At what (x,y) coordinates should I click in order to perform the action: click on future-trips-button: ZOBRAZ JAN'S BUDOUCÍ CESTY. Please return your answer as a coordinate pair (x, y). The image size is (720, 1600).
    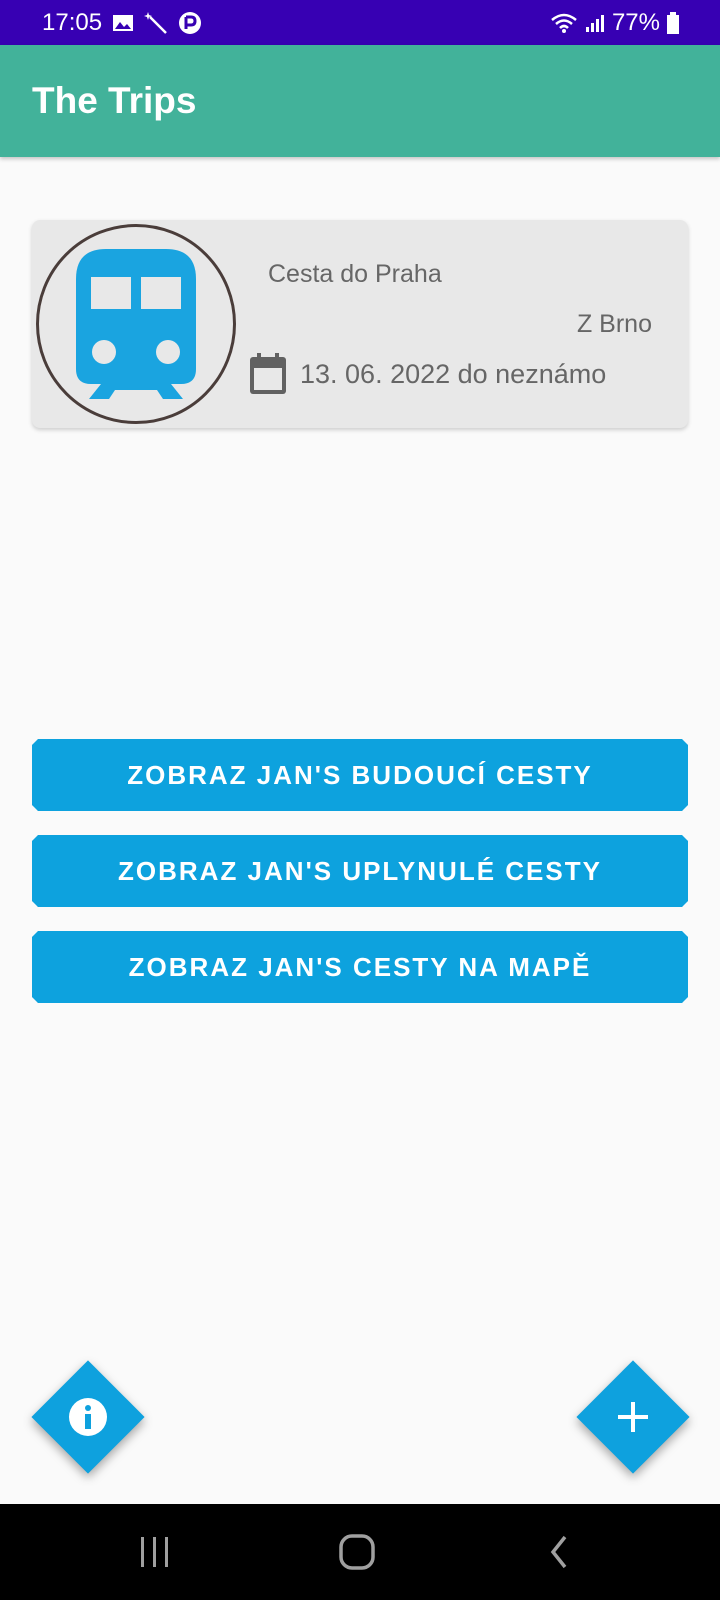
    Looking at the image, I should click on (360, 775).